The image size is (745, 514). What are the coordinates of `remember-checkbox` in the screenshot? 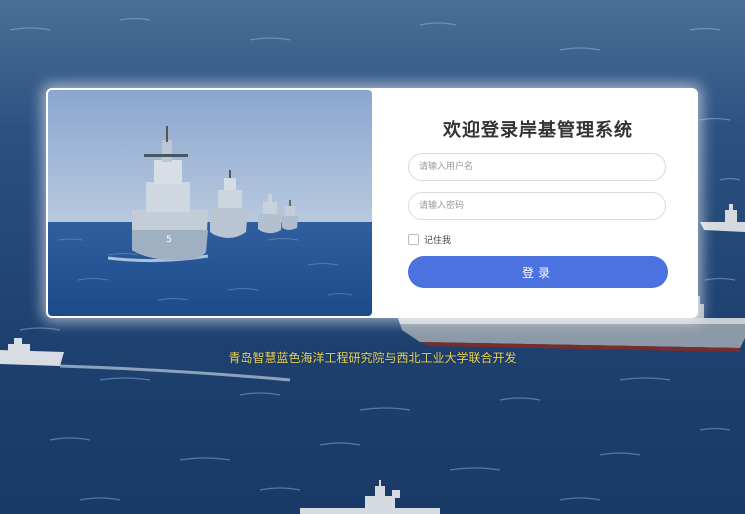 It's located at (413, 239).